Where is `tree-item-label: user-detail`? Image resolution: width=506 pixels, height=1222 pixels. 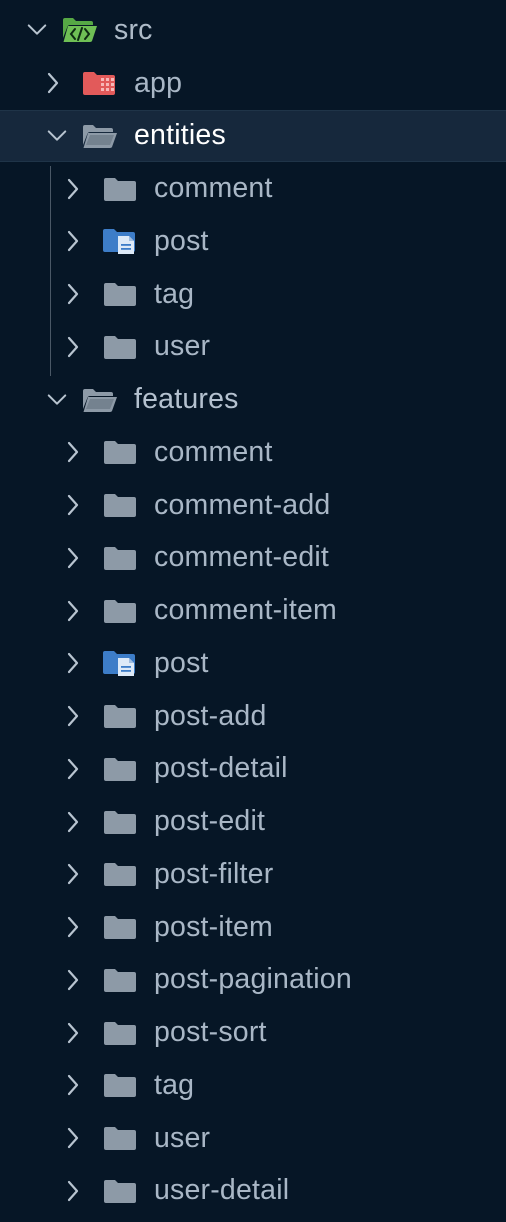
tree-item-label: user-detail is located at coordinates (222, 1190).